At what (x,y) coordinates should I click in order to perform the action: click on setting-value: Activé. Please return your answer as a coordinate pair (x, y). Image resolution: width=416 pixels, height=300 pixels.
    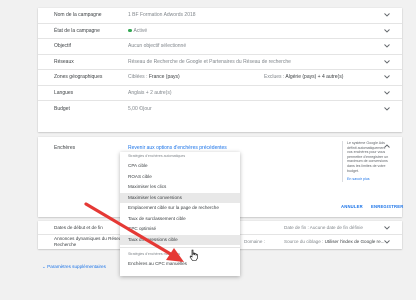
    Looking at the image, I should click on (137, 31).